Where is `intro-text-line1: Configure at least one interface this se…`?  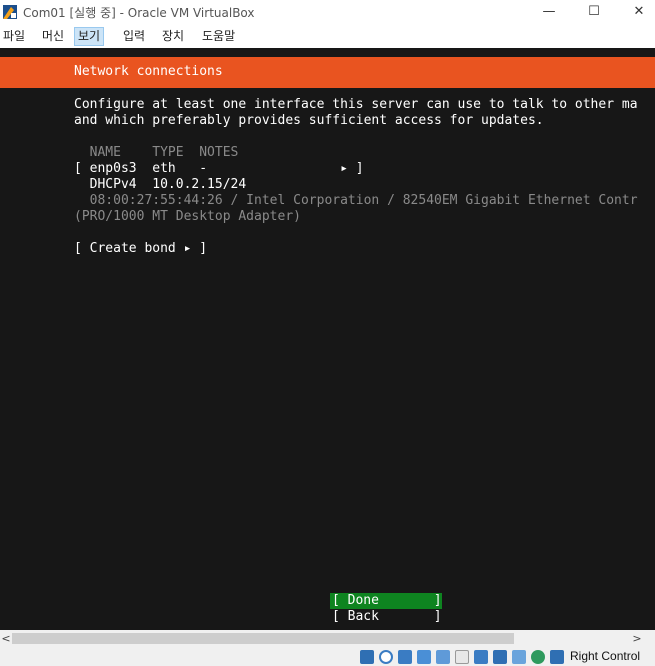 intro-text-line1: Configure at least one interface this se… is located at coordinates (356, 104).